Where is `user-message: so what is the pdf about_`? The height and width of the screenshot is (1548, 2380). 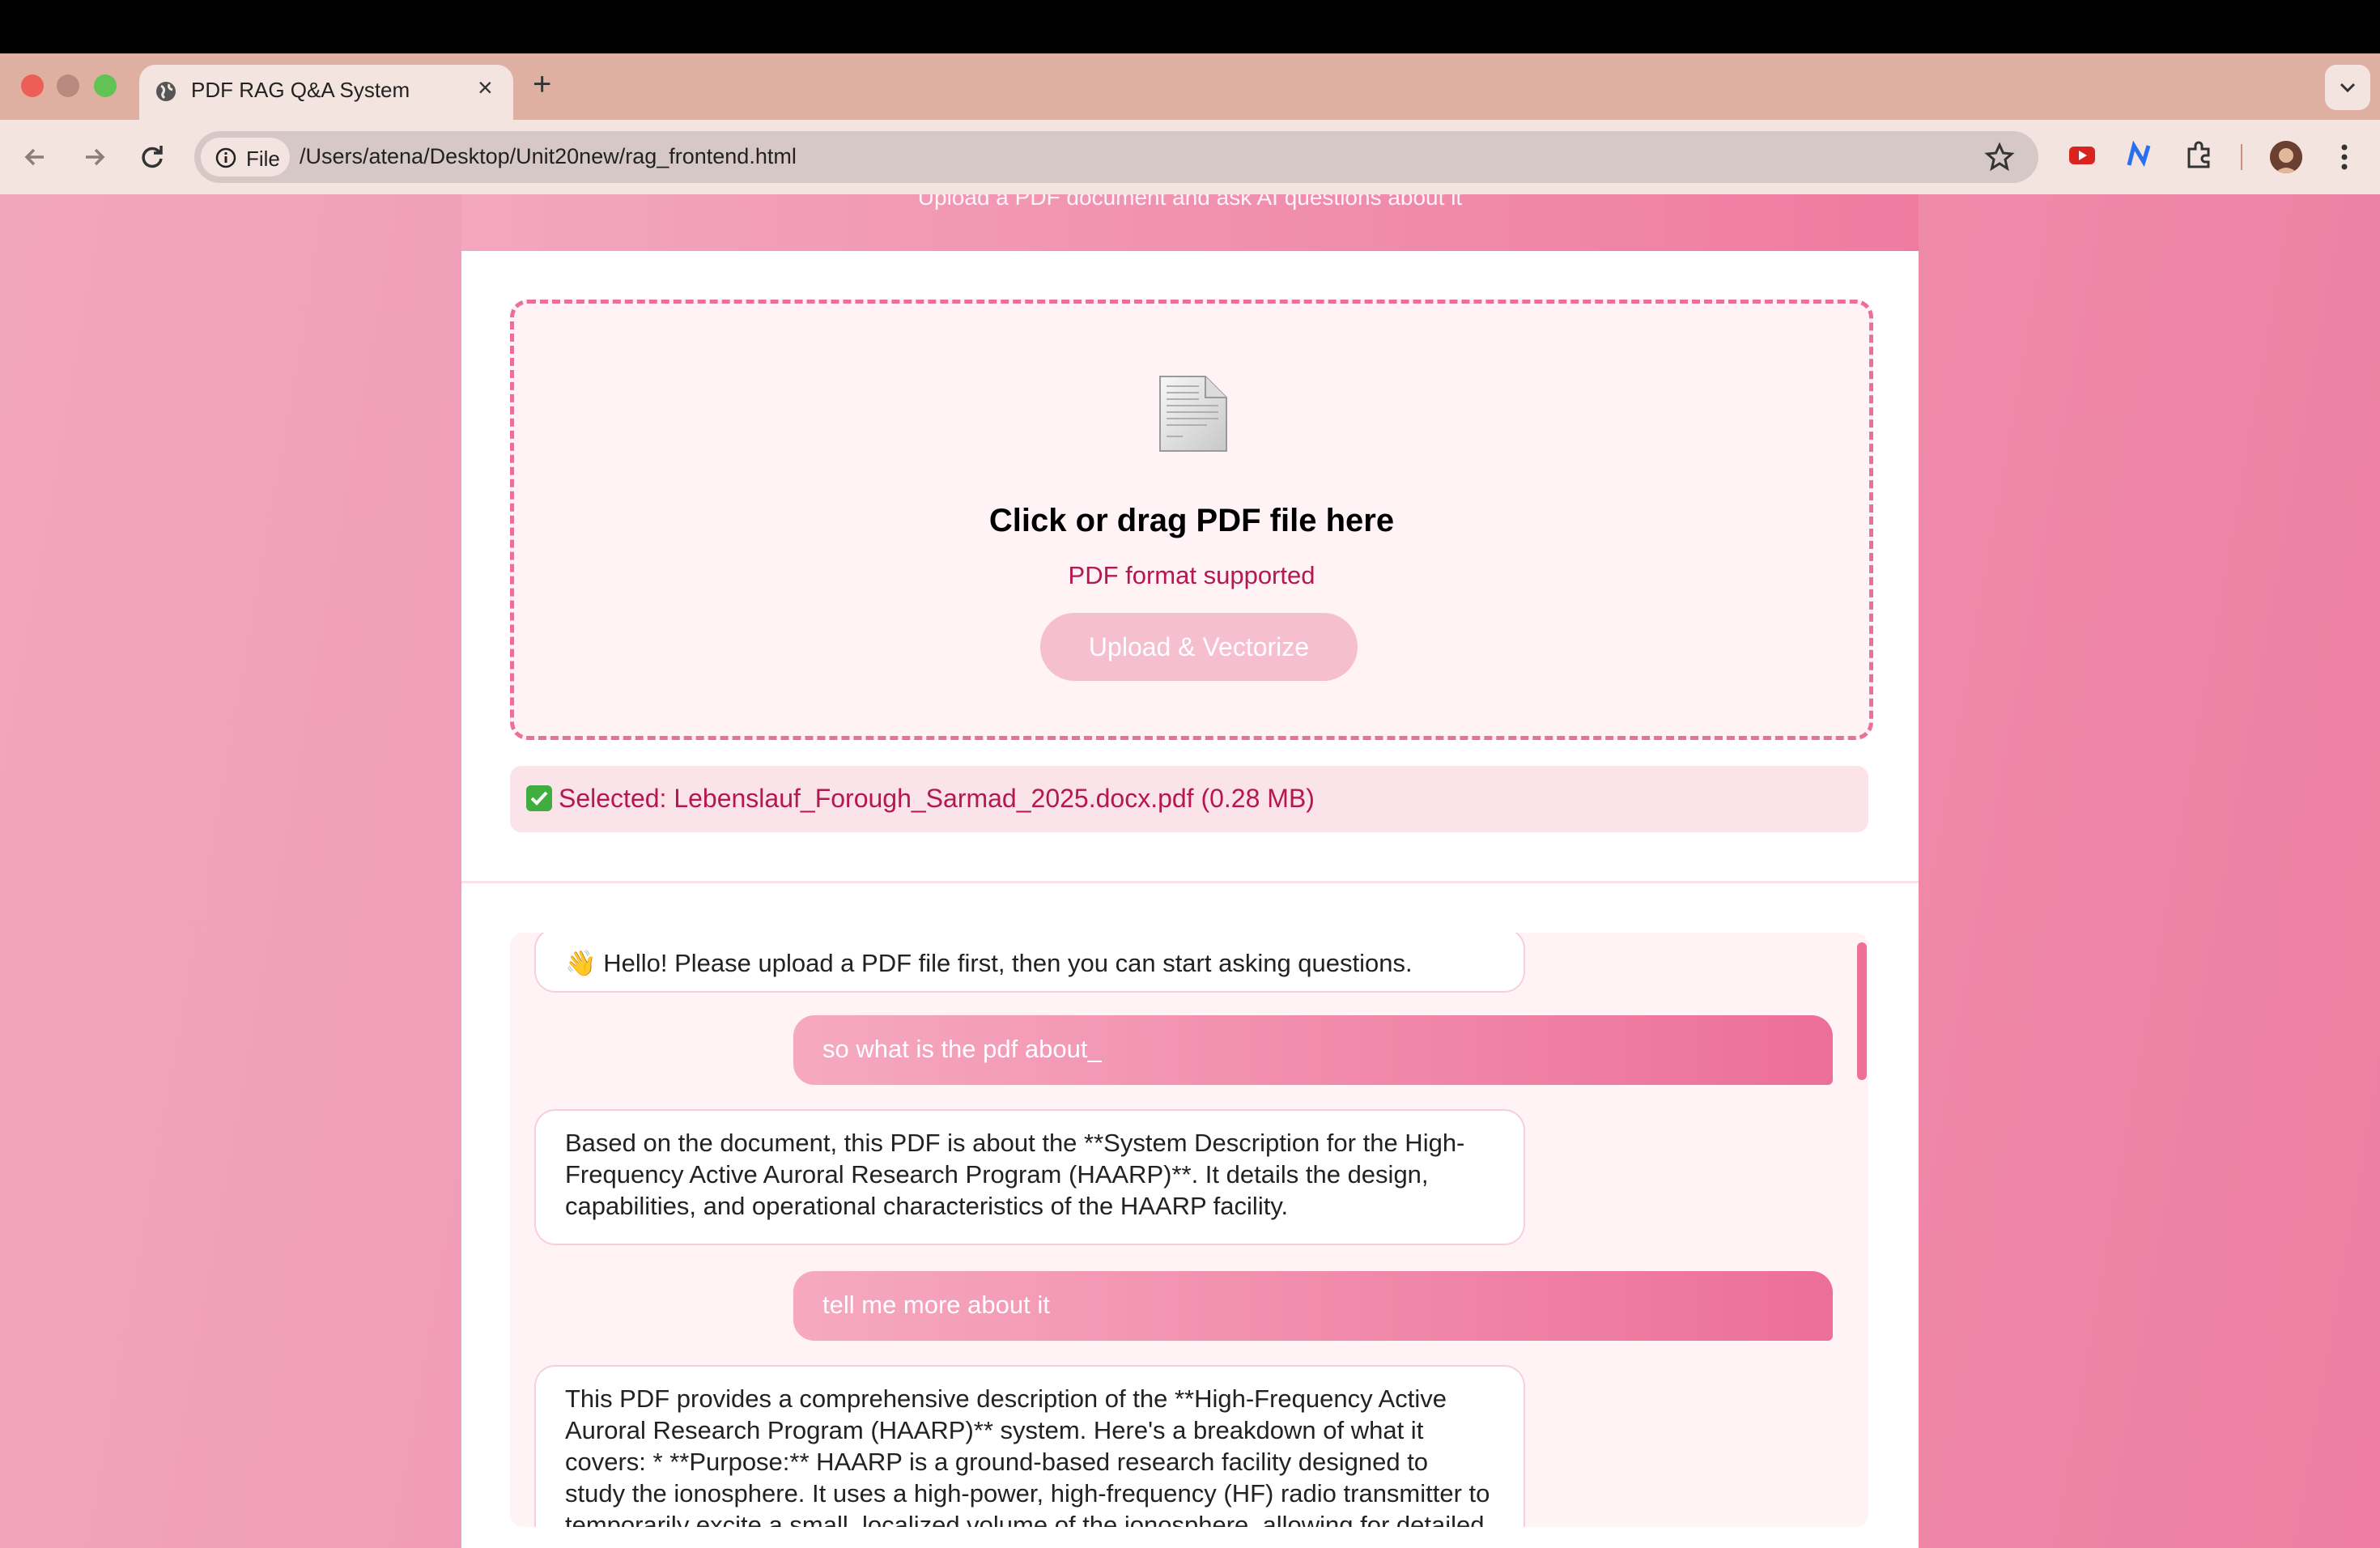
user-message: so what is the pdf about_ is located at coordinates (1313, 1050).